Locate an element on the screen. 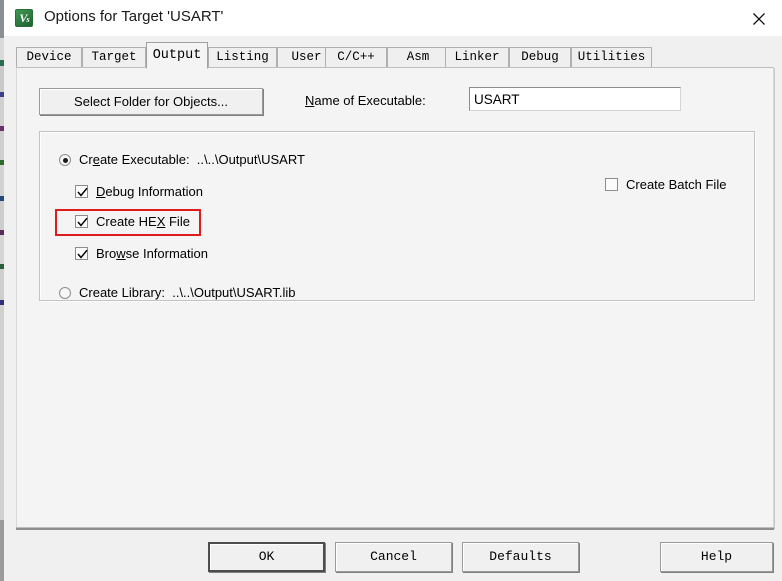 This screenshot has width=782, height=581. defaults-button-label: Defaults is located at coordinates (520, 556).